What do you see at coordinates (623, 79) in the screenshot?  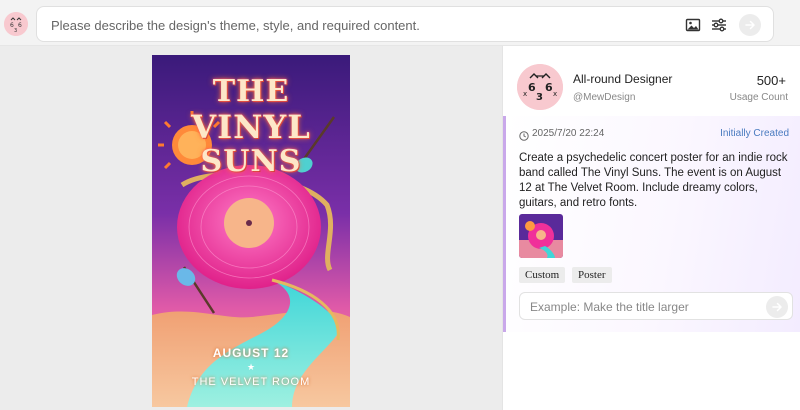 I see `designer-name: All-round Designer` at bounding box center [623, 79].